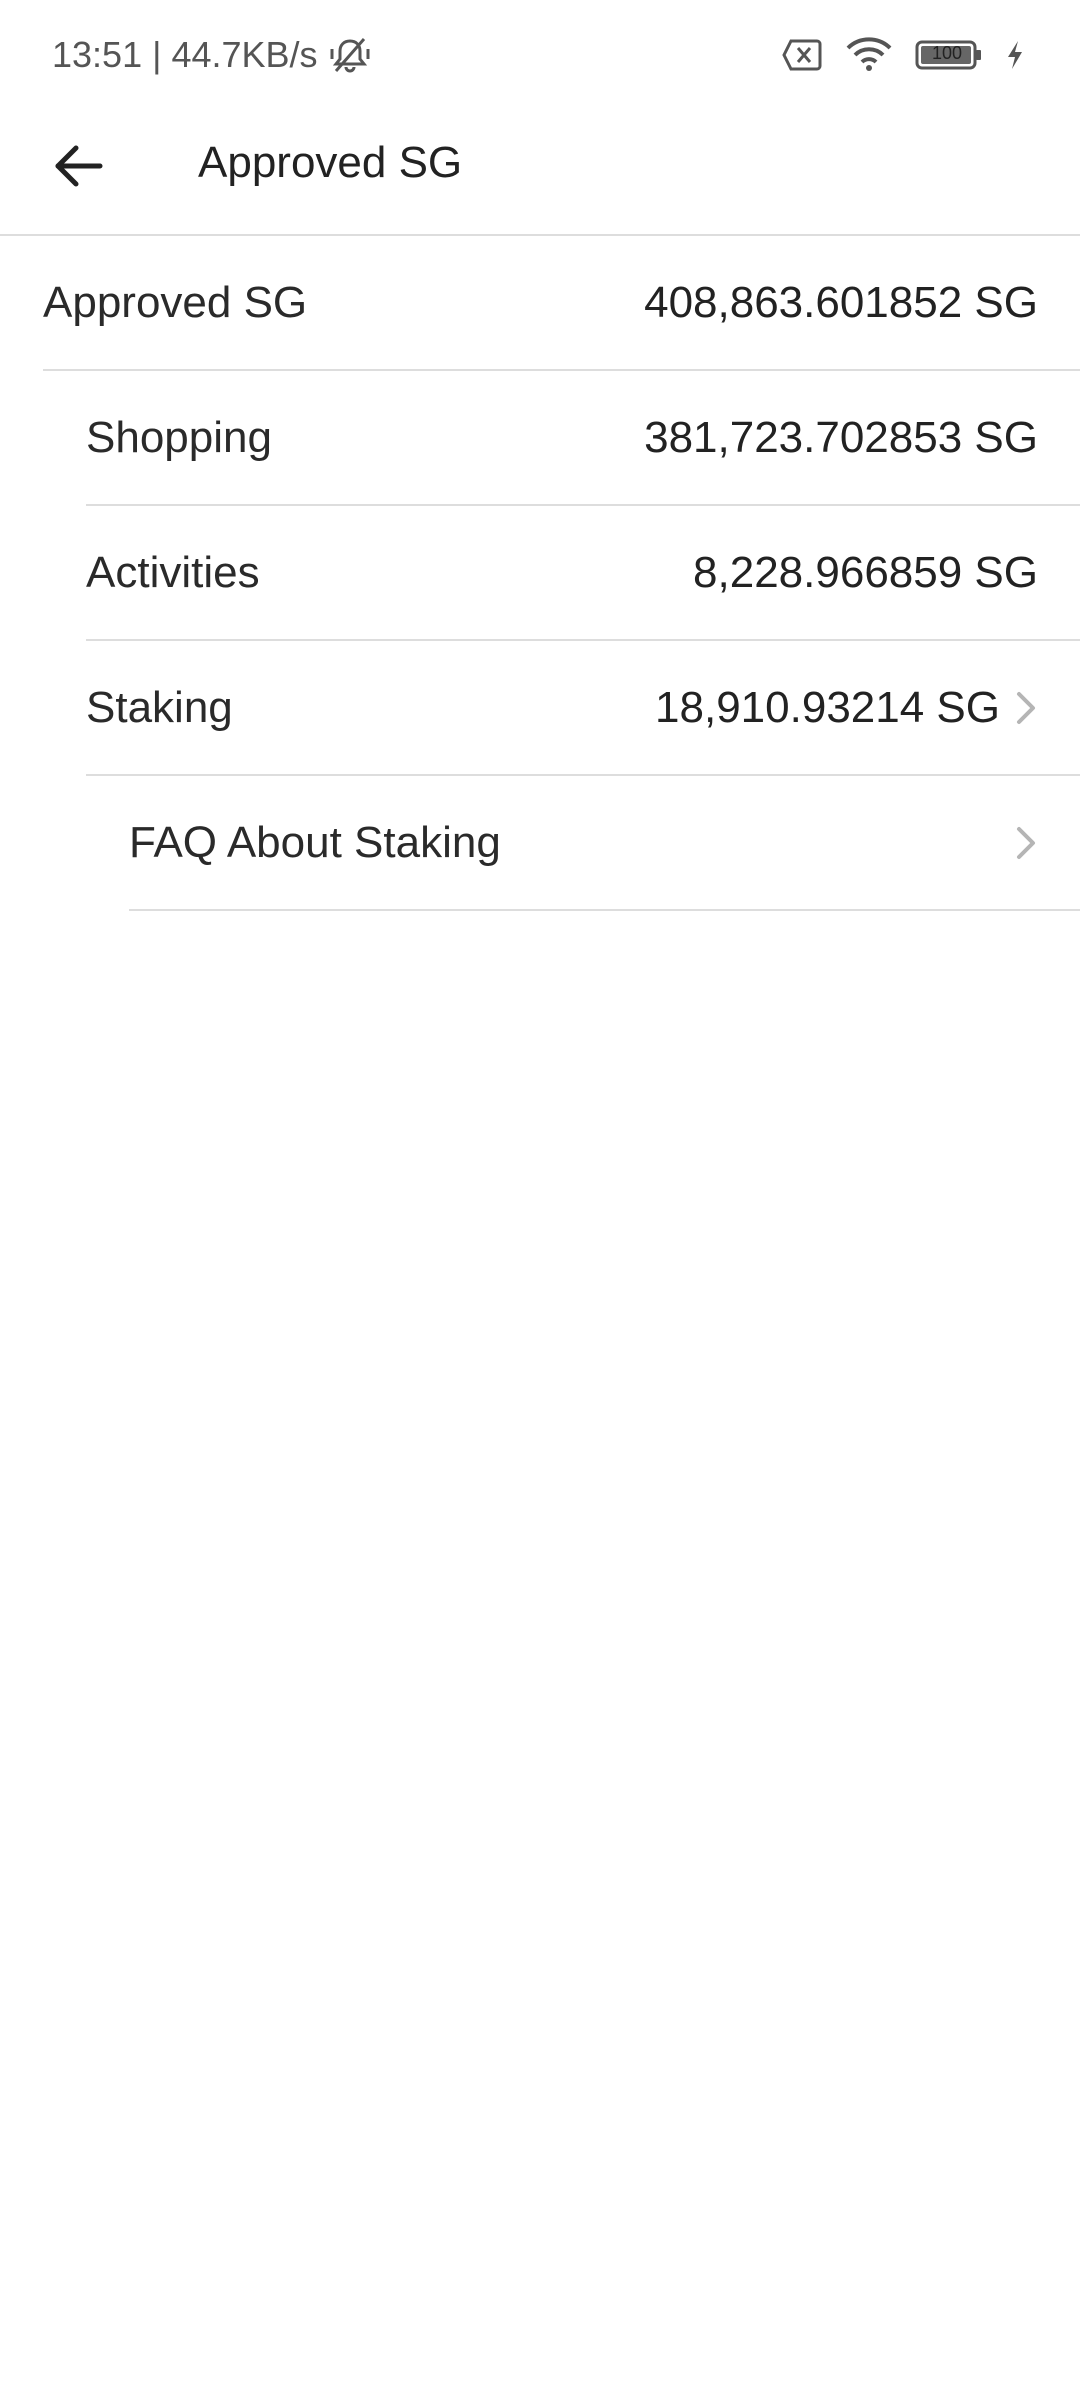 This screenshot has width=1080, height=2400. I want to click on status-right: 100, so click(903, 55).